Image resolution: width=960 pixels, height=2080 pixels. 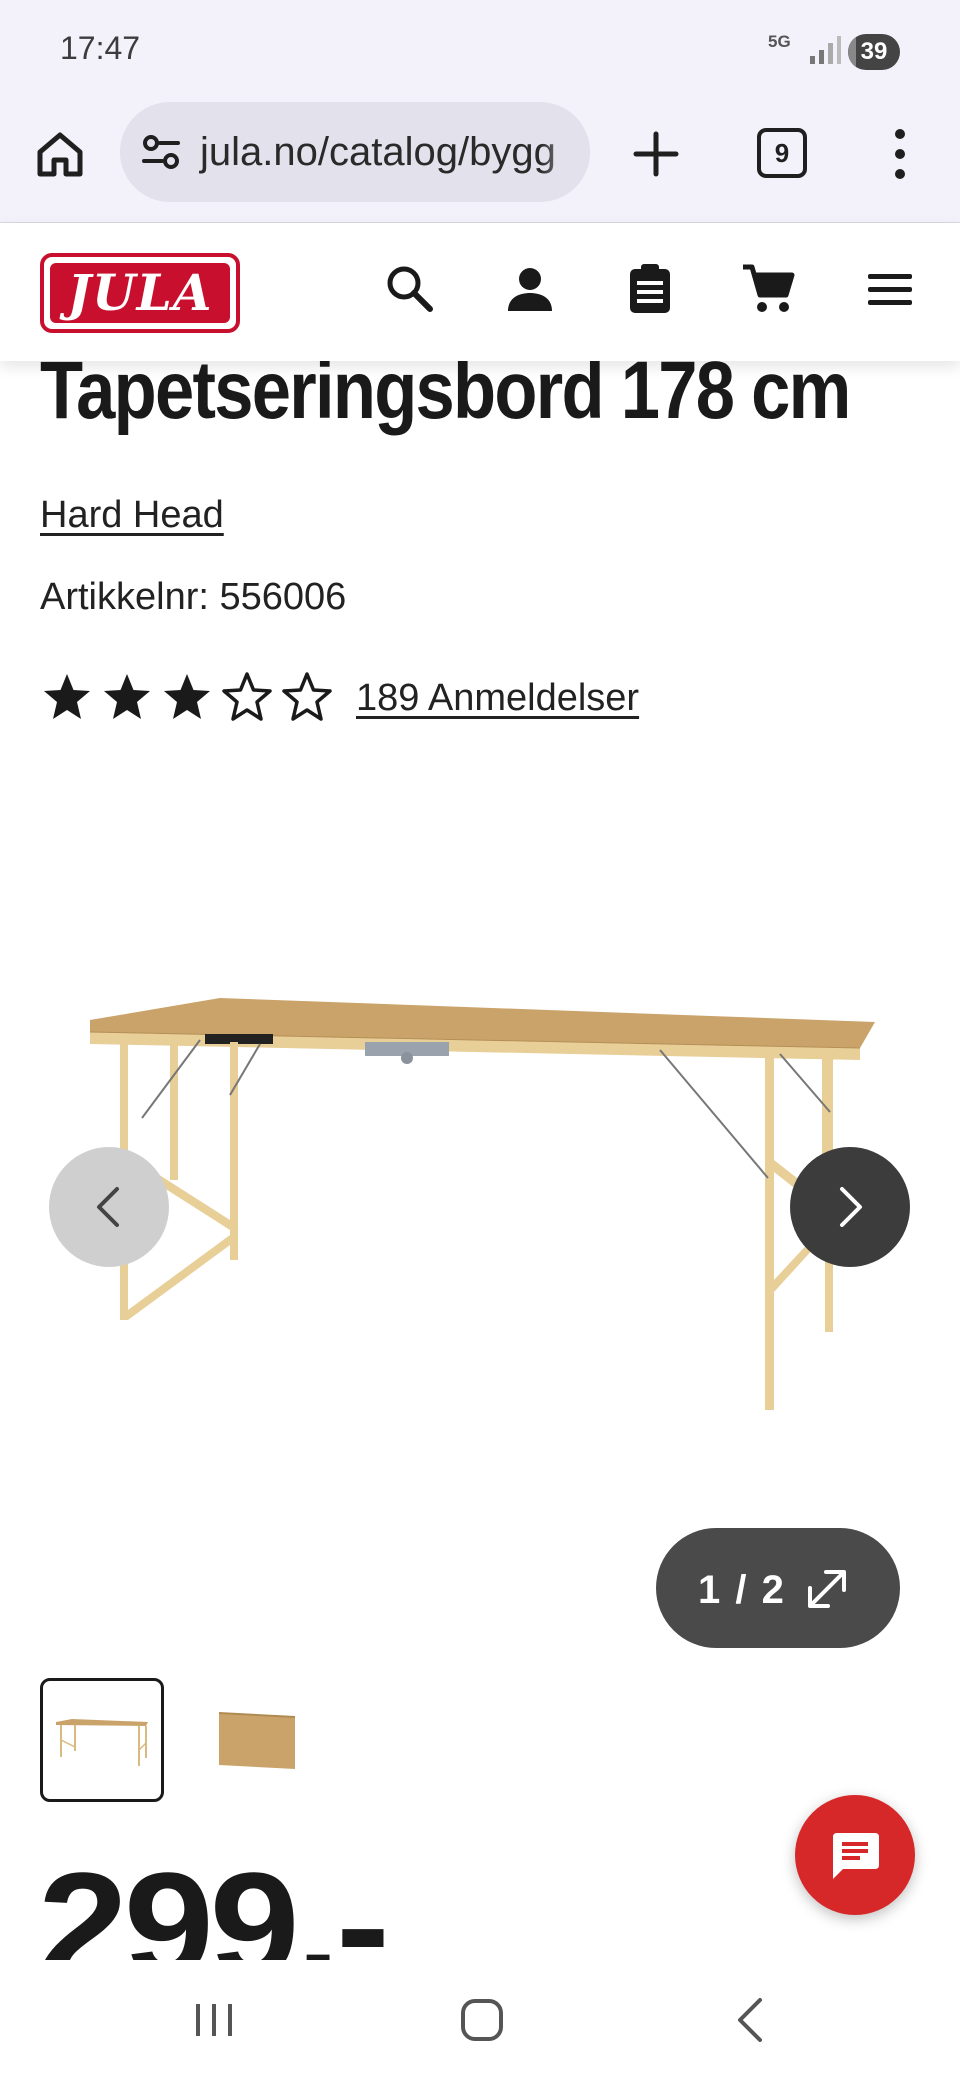 I want to click on logo-text: JULA, so click(x=140, y=292).